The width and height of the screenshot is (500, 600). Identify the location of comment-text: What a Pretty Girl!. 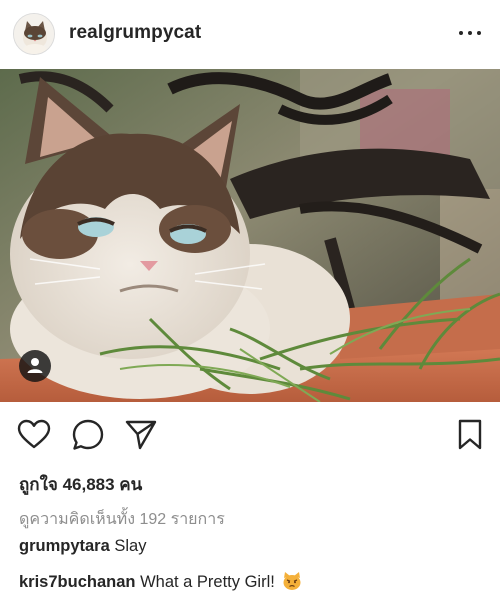
(207, 582).